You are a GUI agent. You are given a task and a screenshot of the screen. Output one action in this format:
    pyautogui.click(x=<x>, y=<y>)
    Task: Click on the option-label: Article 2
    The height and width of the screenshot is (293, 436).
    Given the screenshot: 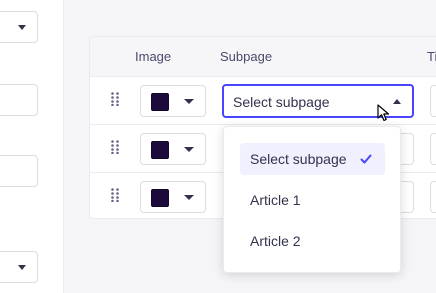 What is the action you would take?
    pyautogui.click(x=275, y=241)
    